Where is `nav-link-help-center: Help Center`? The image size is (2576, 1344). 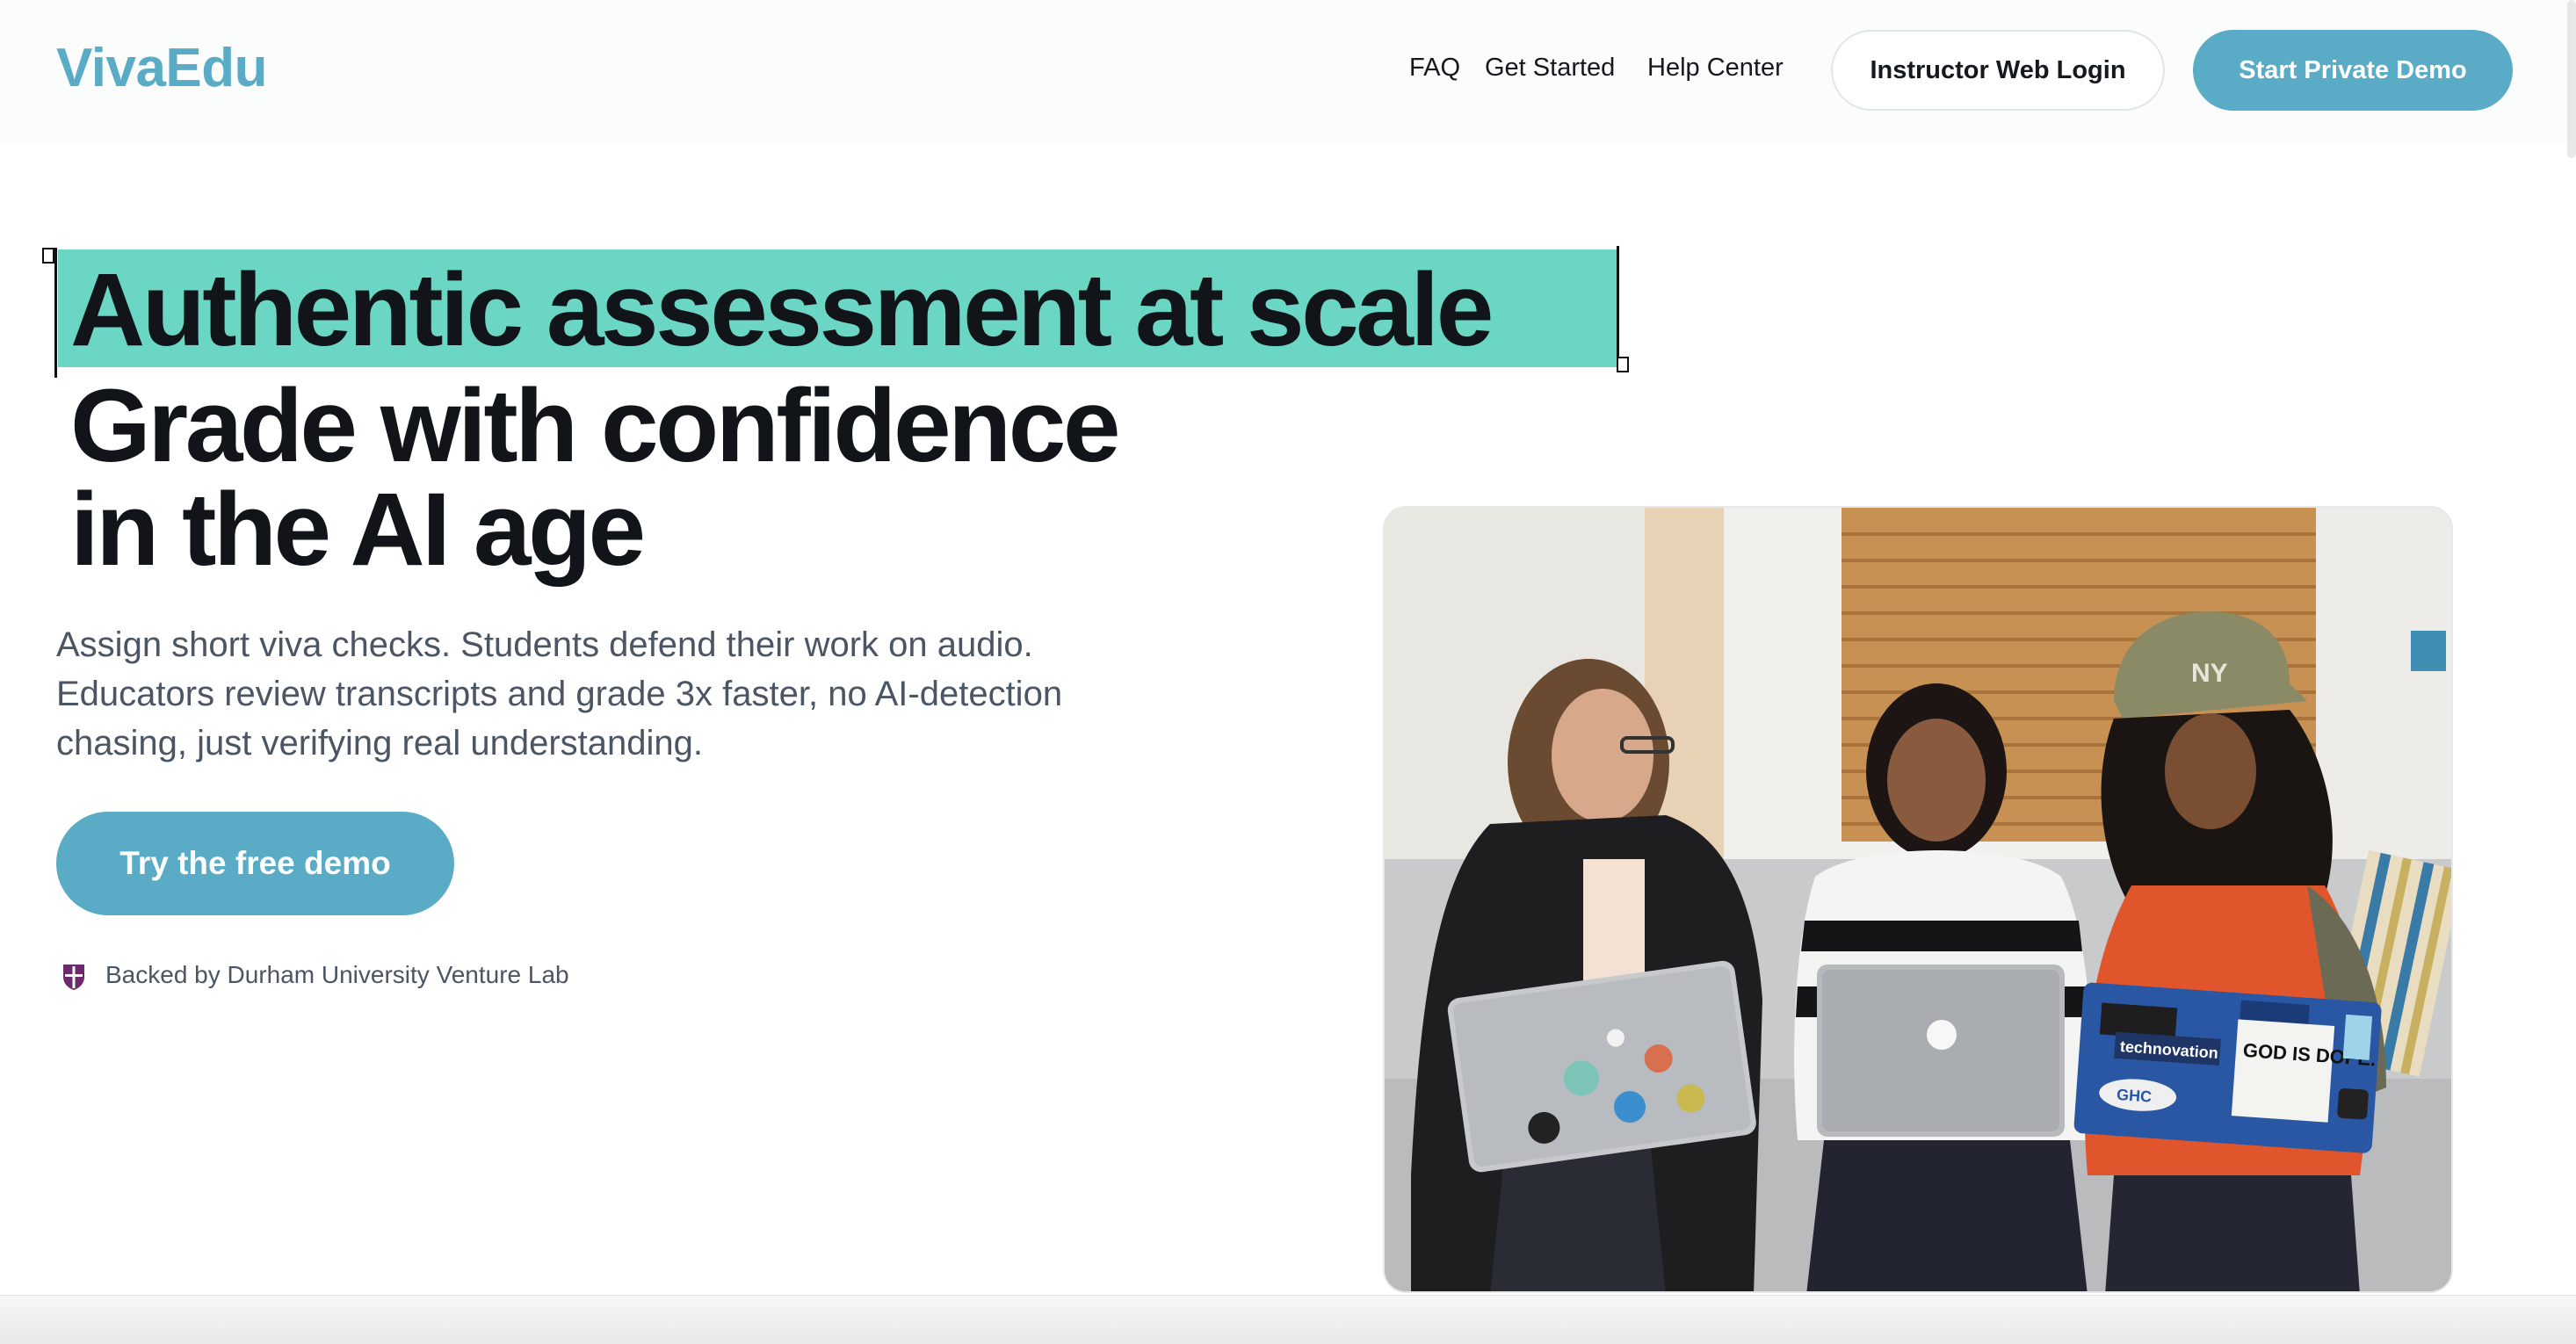
nav-link-help-center: Help Center is located at coordinates (1715, 68).